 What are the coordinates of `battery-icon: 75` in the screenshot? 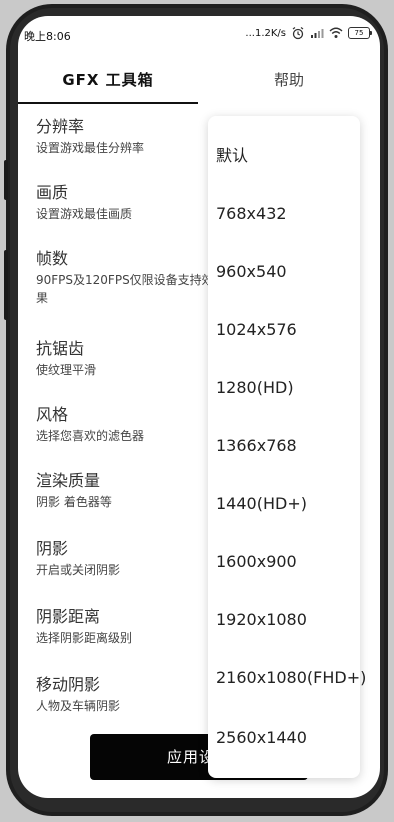 It's located at (360, 33).